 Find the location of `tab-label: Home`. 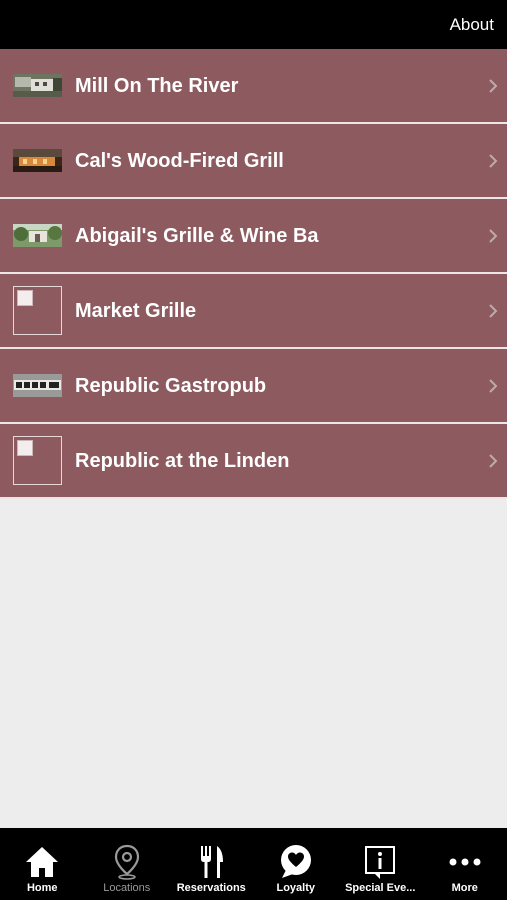

tab-label: Home is located at coordinates (42, 888).